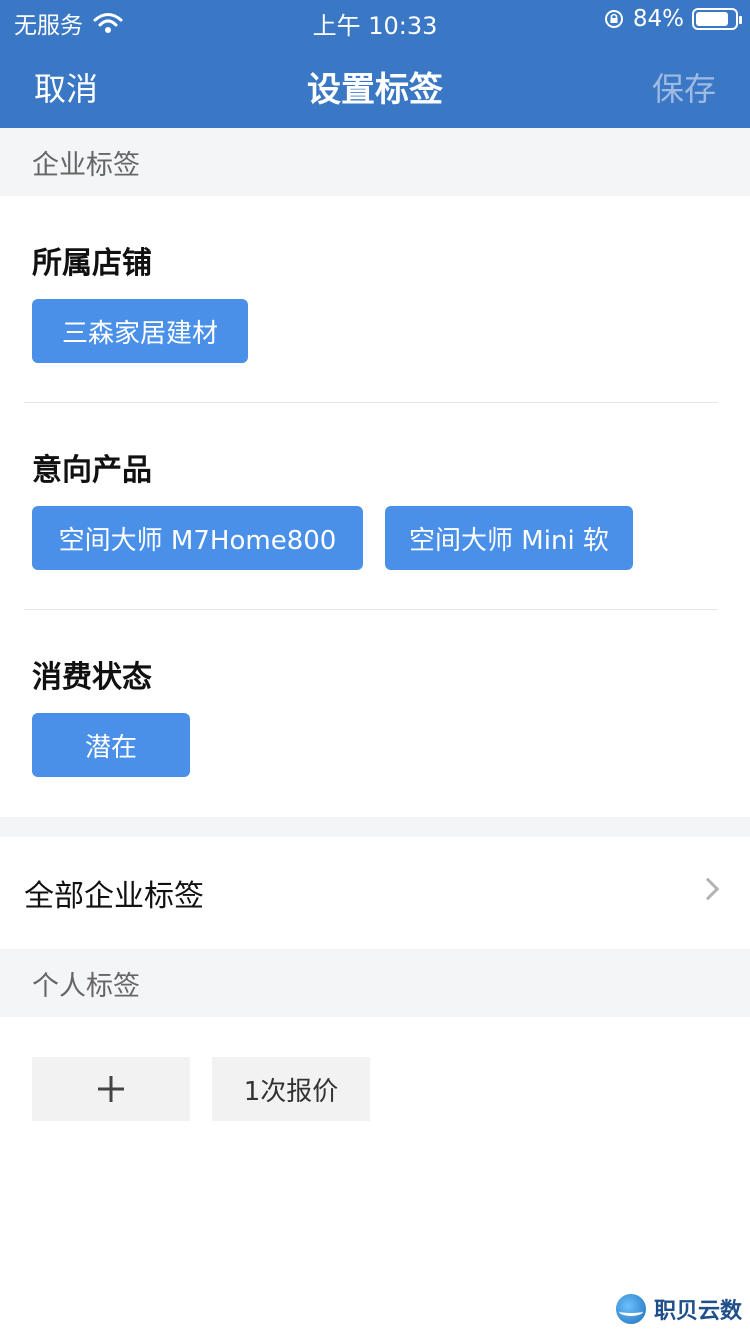 This screenshot has width=750, height=1334. What do you see at coordinates (708, 889) in the screenshot?
I see `chevron-right-icon` at bounding box center [708, 889].